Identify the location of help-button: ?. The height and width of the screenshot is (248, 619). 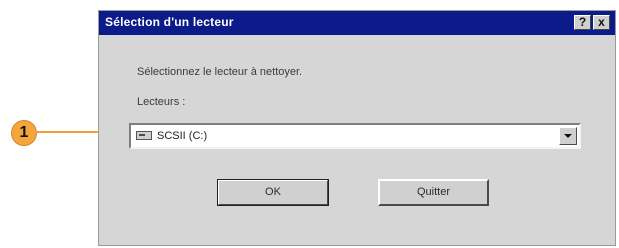
(582, 22).